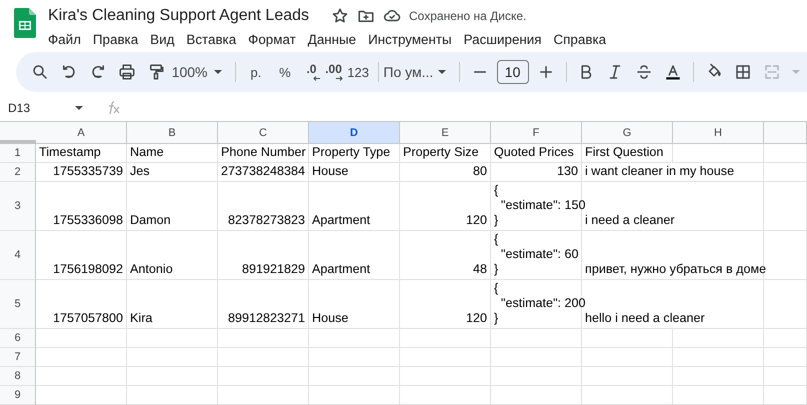 The image size is (807, 405). What do you see at coordinates (18, 338) in the screenshot?
I see `row-header: 6` at bounding box center [18, 338].